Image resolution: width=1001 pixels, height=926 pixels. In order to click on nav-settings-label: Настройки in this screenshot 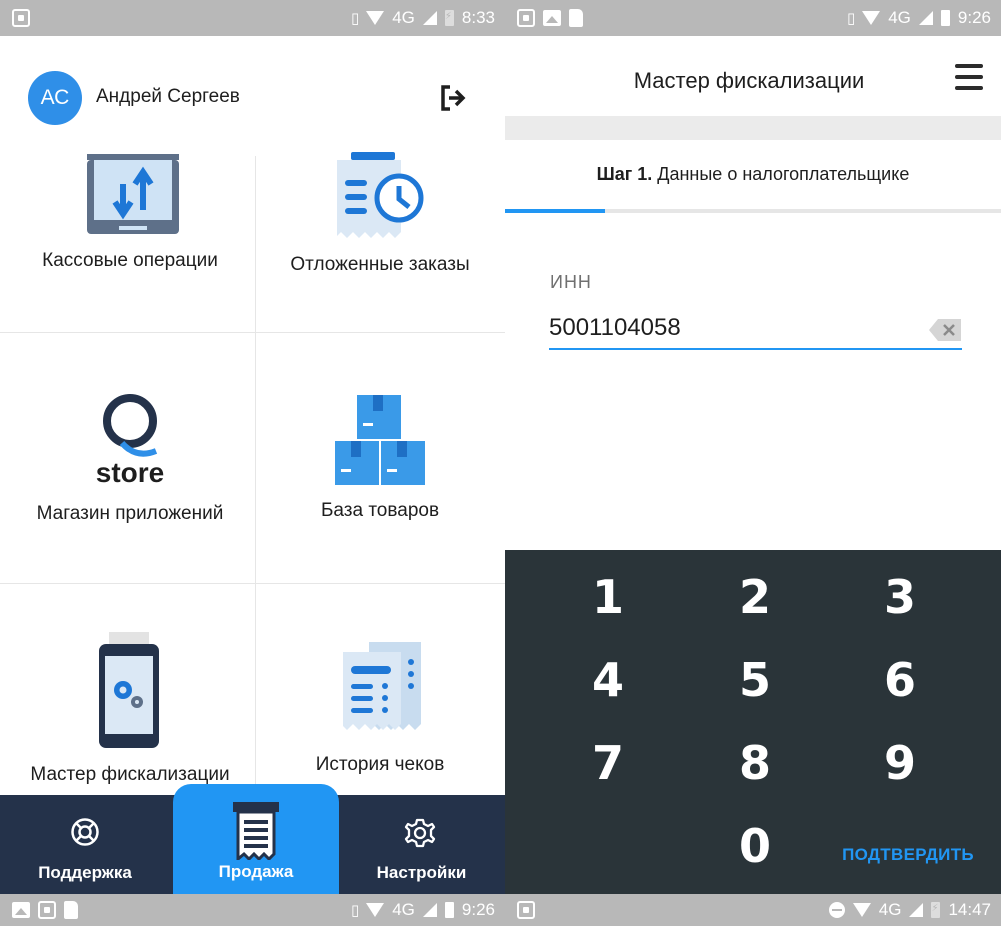, I will do `click(421, 872)`.